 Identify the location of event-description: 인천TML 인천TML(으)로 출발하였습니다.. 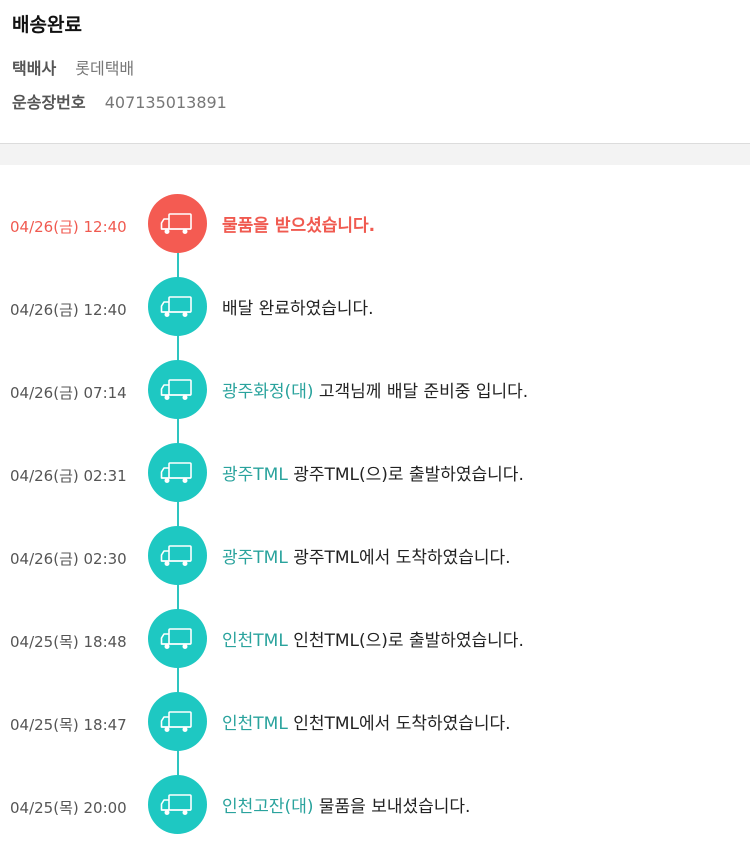
(373, 638).